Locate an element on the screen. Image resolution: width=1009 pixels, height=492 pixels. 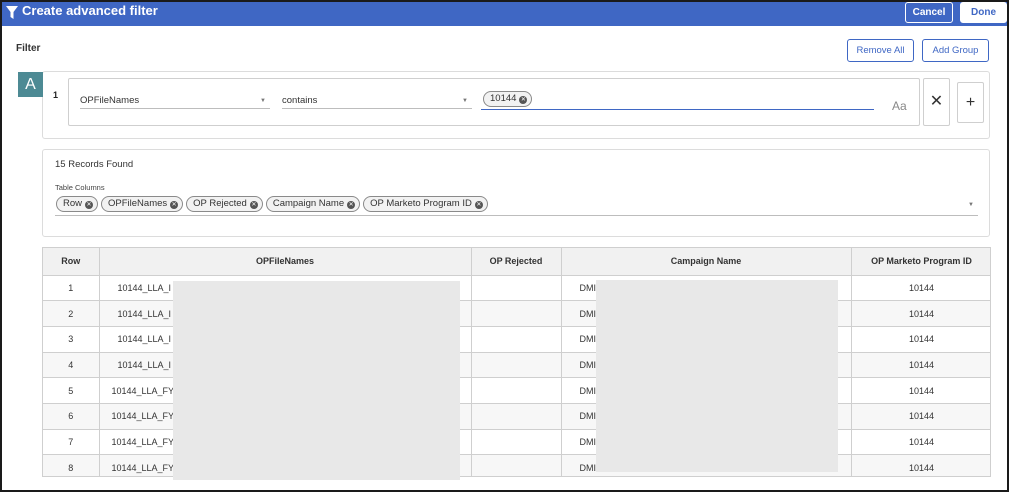
plus-icon: + is located at coordinates (970, 102).